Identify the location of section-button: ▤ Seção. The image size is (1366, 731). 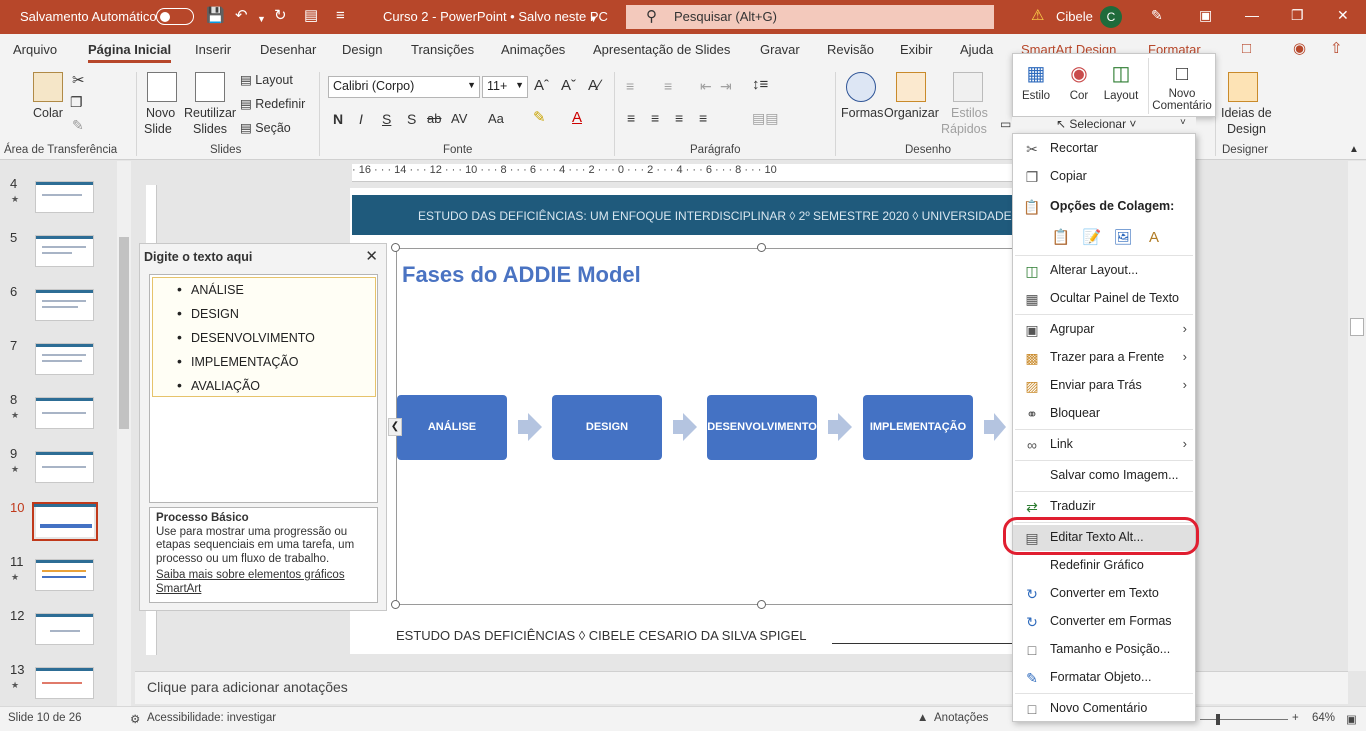
(265, 127).